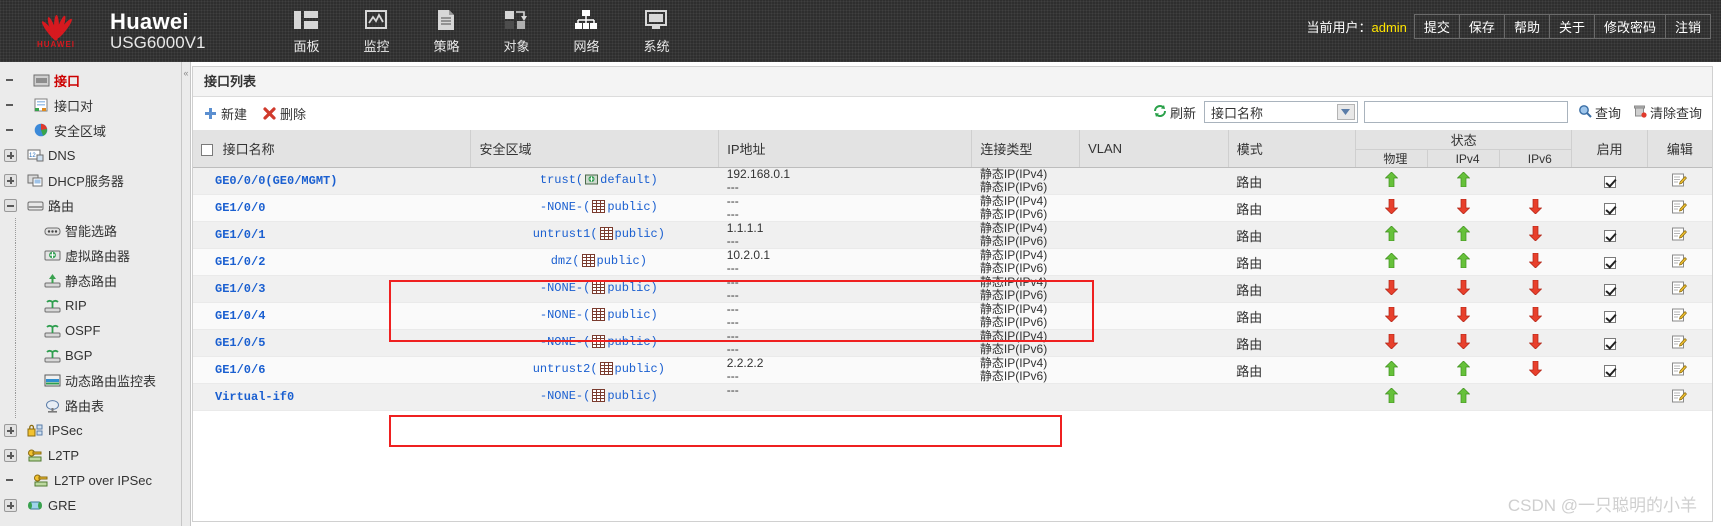 The height and width of the screenshot is (526, 1721). I want to click on new-button: 新建, so click(225, 113).